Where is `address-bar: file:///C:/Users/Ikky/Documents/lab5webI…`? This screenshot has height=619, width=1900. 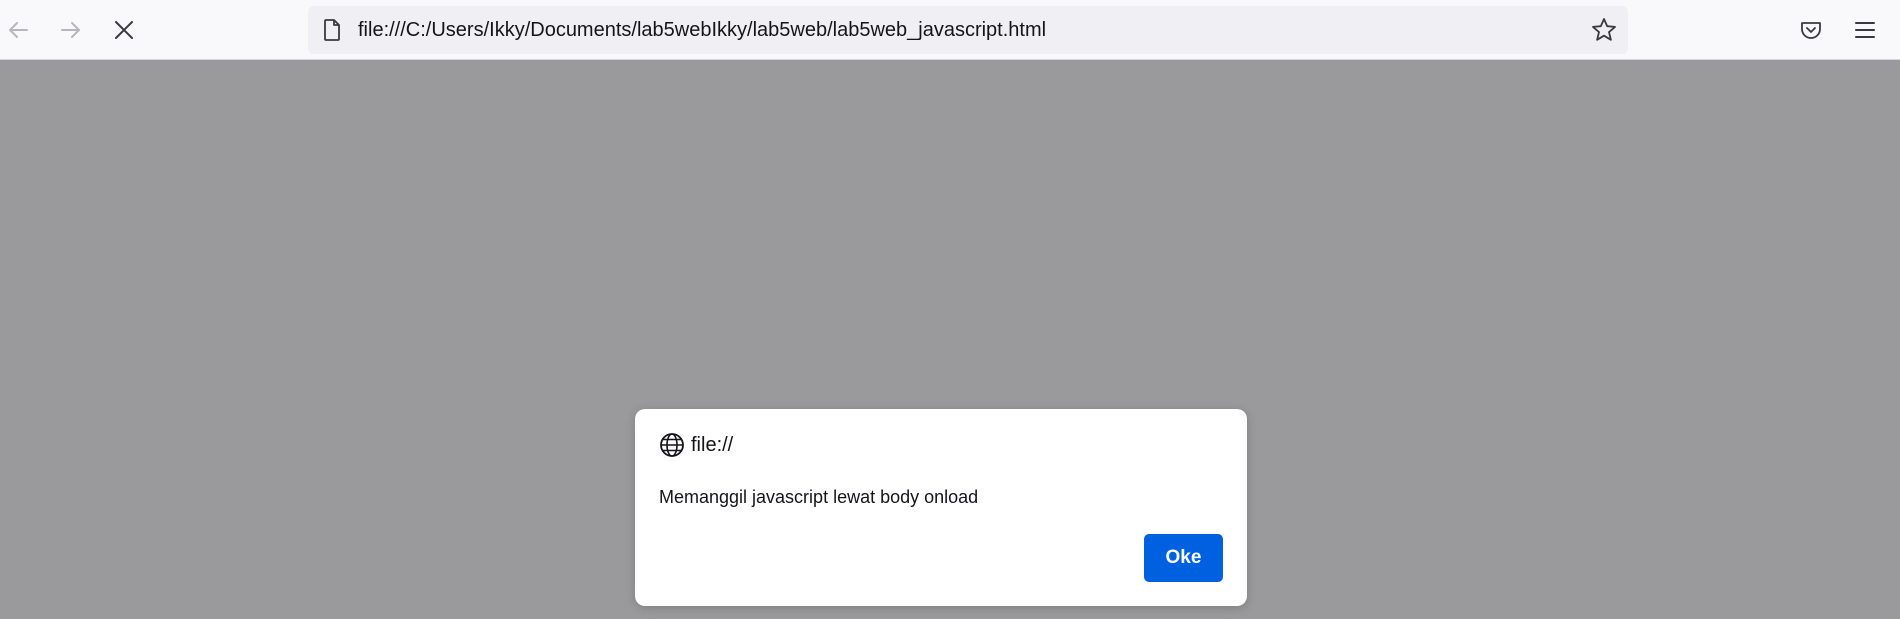
address-bar: file:///C:/Users/Ikky/Documents/lab5webI… is located at coordinates (968, 30).